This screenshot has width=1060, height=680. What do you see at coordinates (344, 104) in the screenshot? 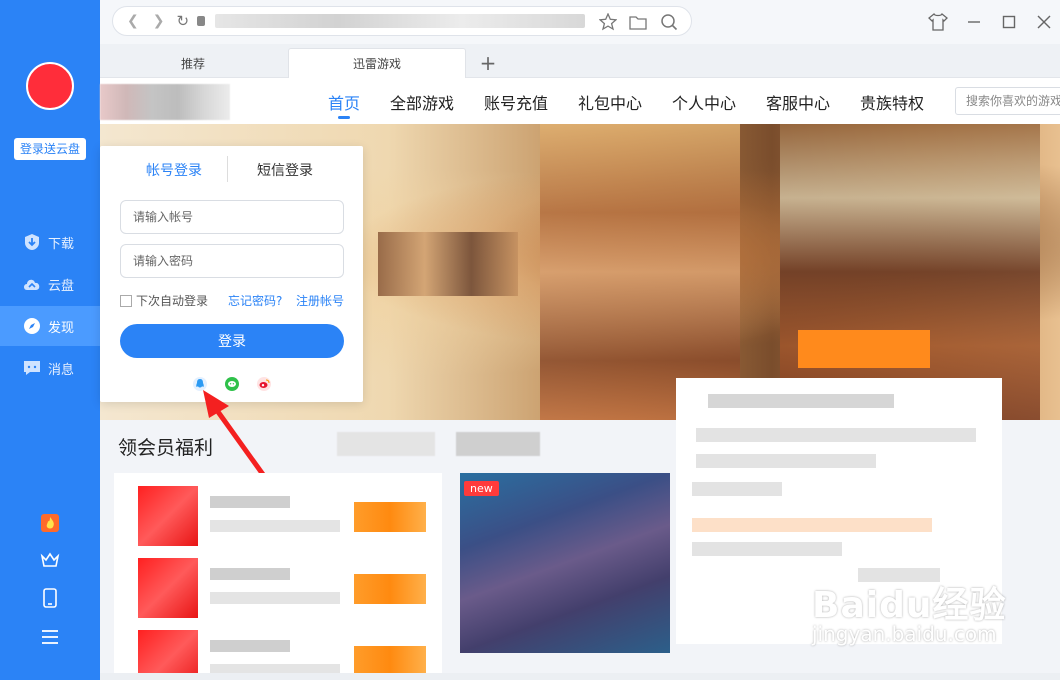
I see `nav-home: 首页` at bounding box center [344, 104].